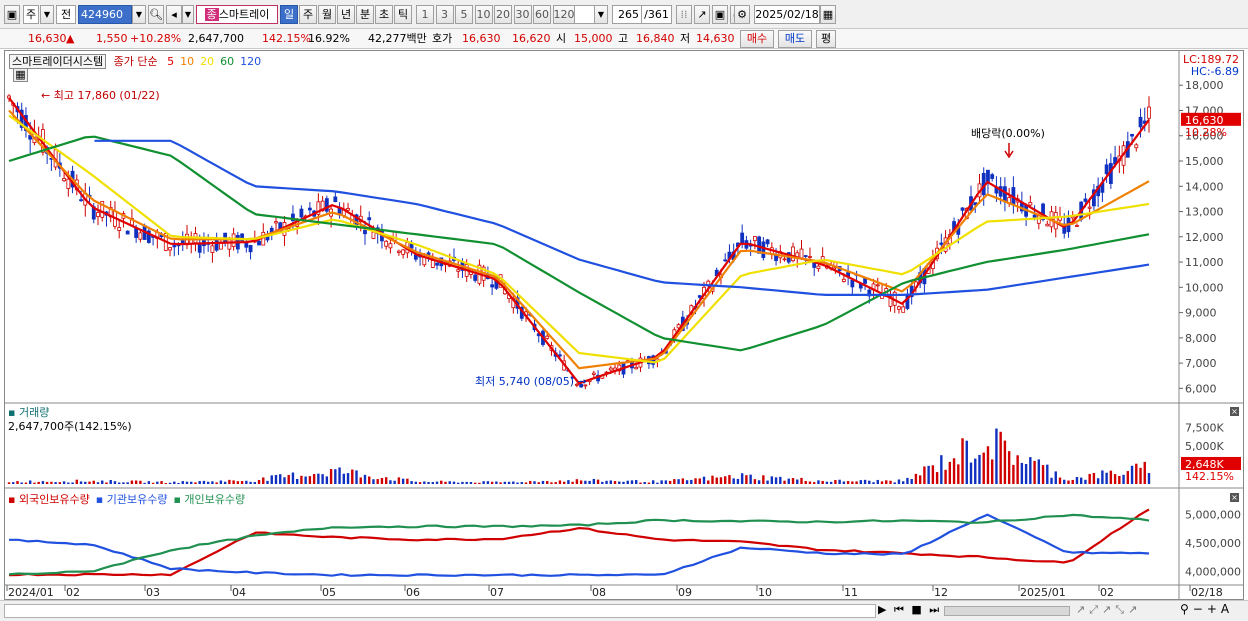 This screenshot has height=621, width=1248. What do you see at coordinates (129, 499) in the screenshot?
I see `holding-legend: ▪ 외국인보유수량 ▪ 기관보유수량 ▪ 개인보유수량` at bounding box center [129, 499].